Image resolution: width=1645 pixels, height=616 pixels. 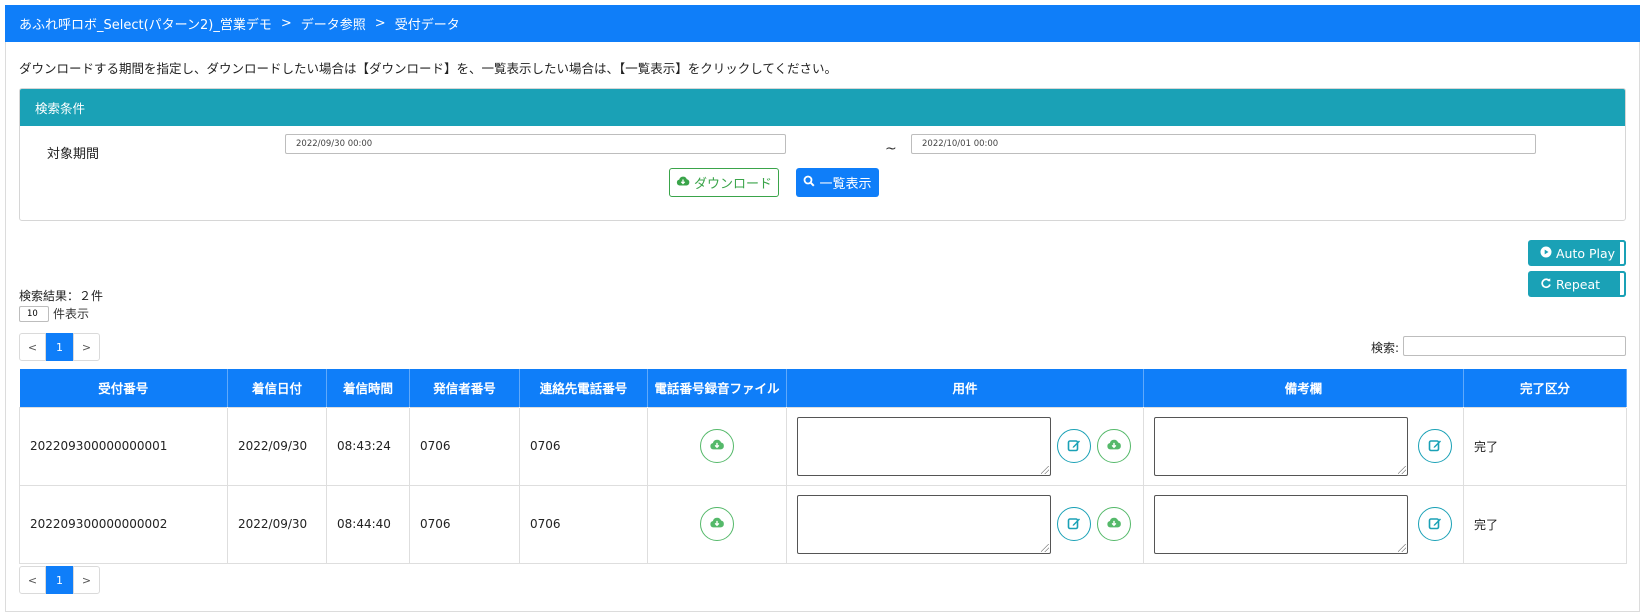 What do you see at coordinates (822, 107) in the screenshot?
I see `panel-title: 検索条件` at bounding box center [822, 107].